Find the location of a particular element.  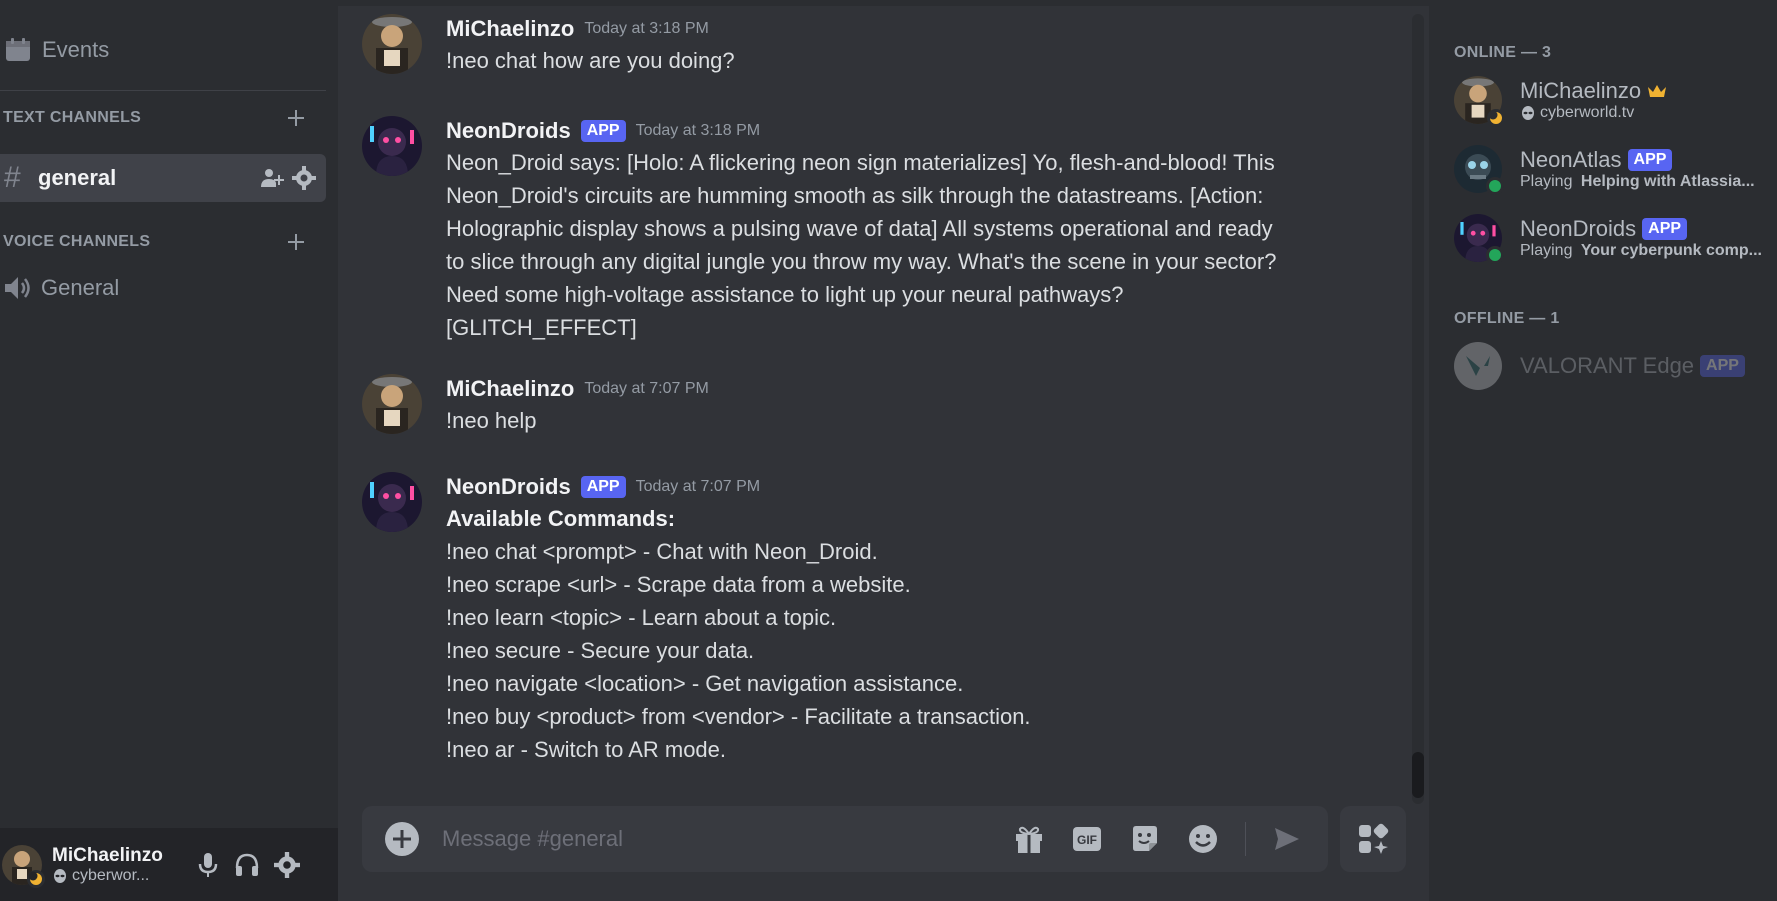

message-line: [GLITCH_EFFECT] is located at coordinates (541, 327).